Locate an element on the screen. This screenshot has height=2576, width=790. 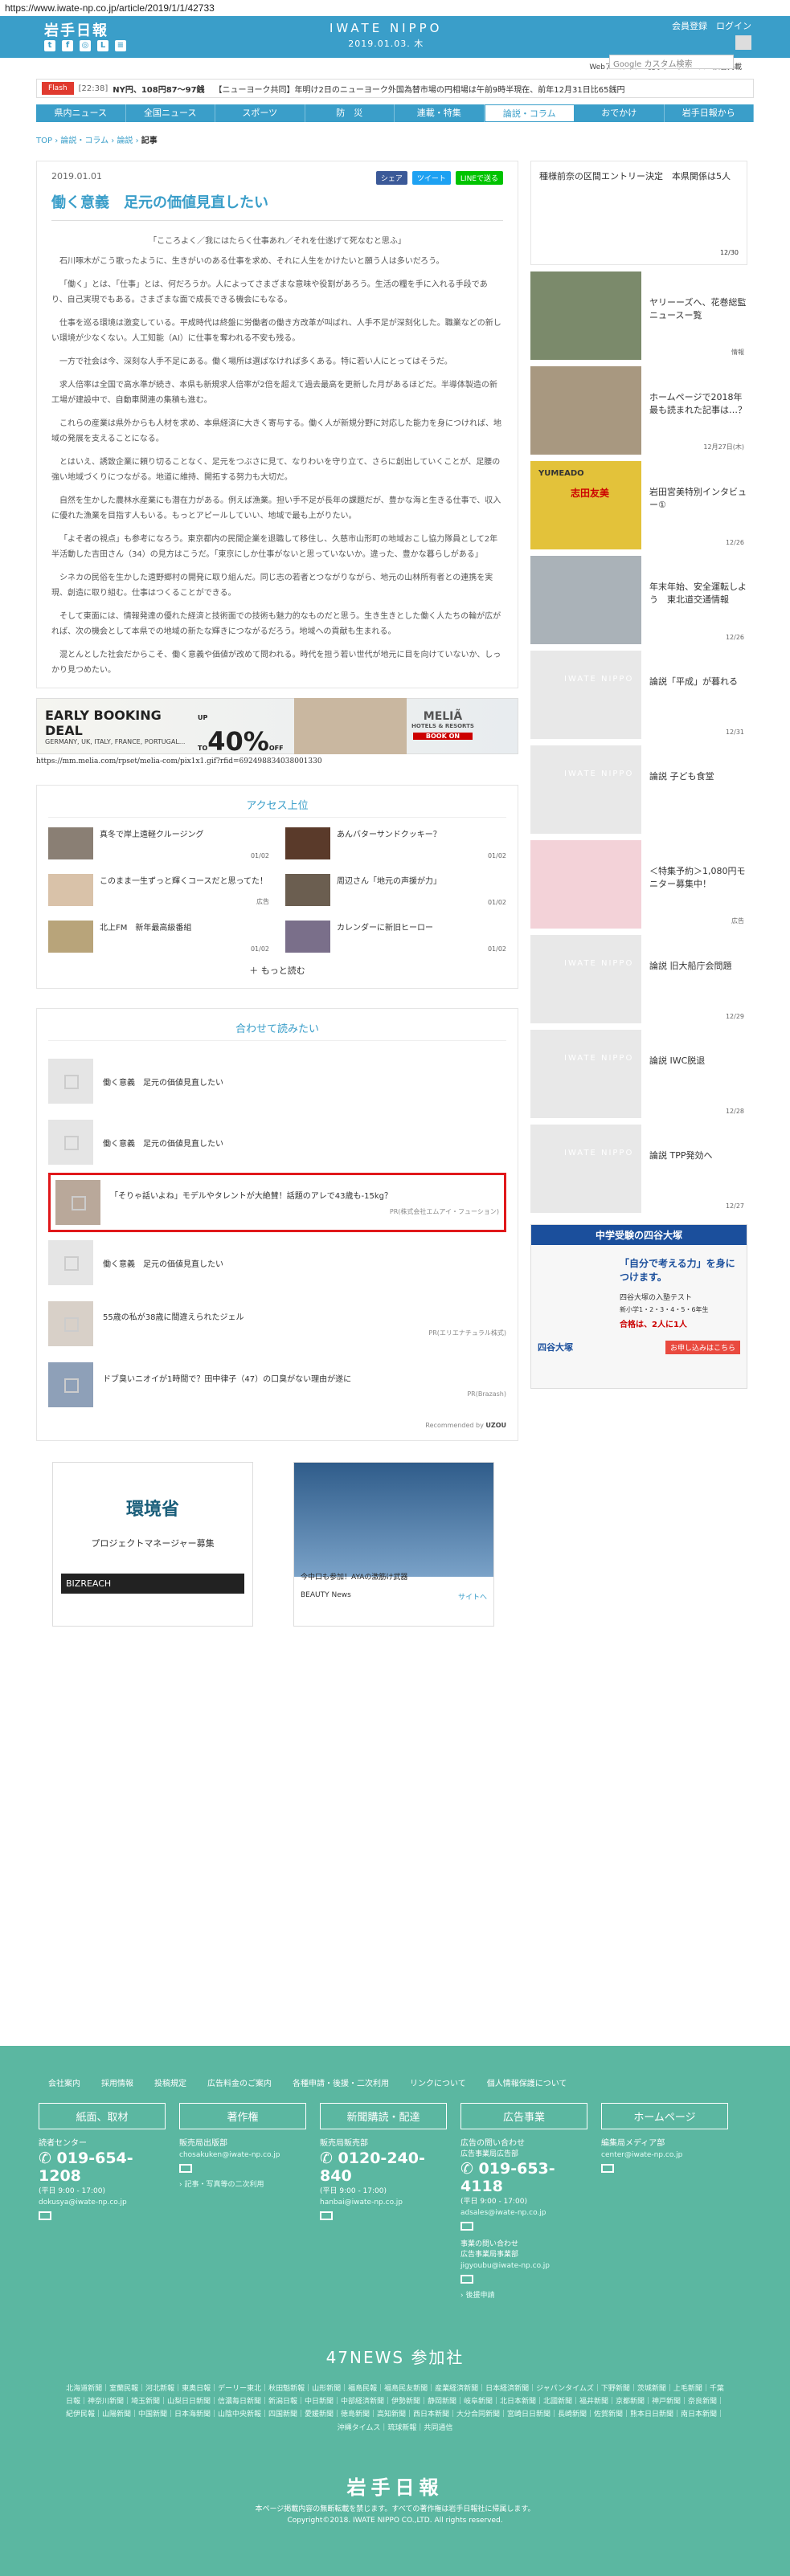
nav-item: 全国ニュース is located at coordinates (170, 113).